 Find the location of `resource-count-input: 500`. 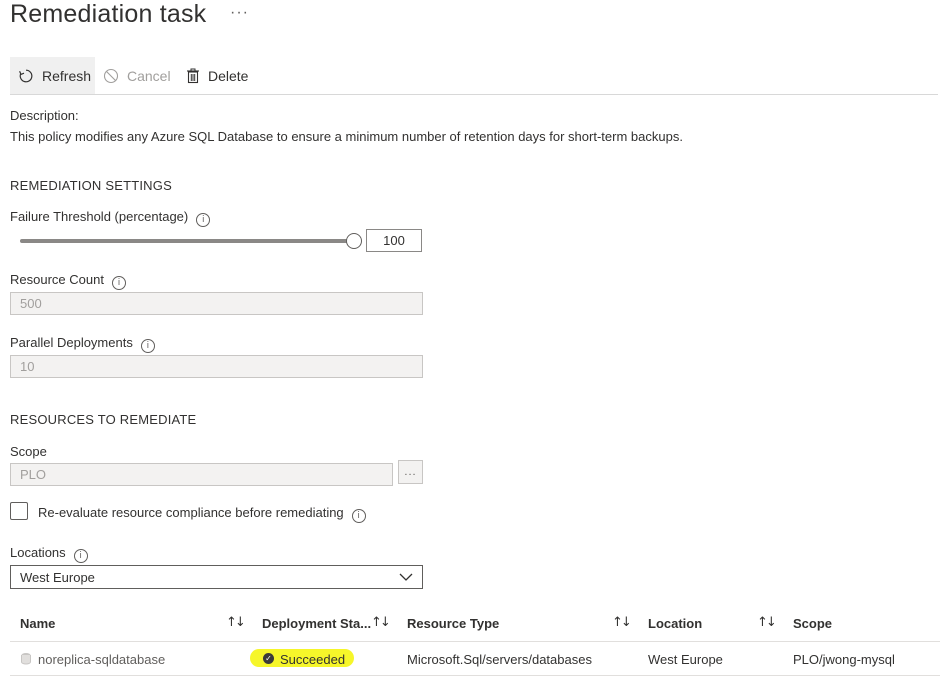

resource-count-input: 500 is located at coordinates (216, 303).